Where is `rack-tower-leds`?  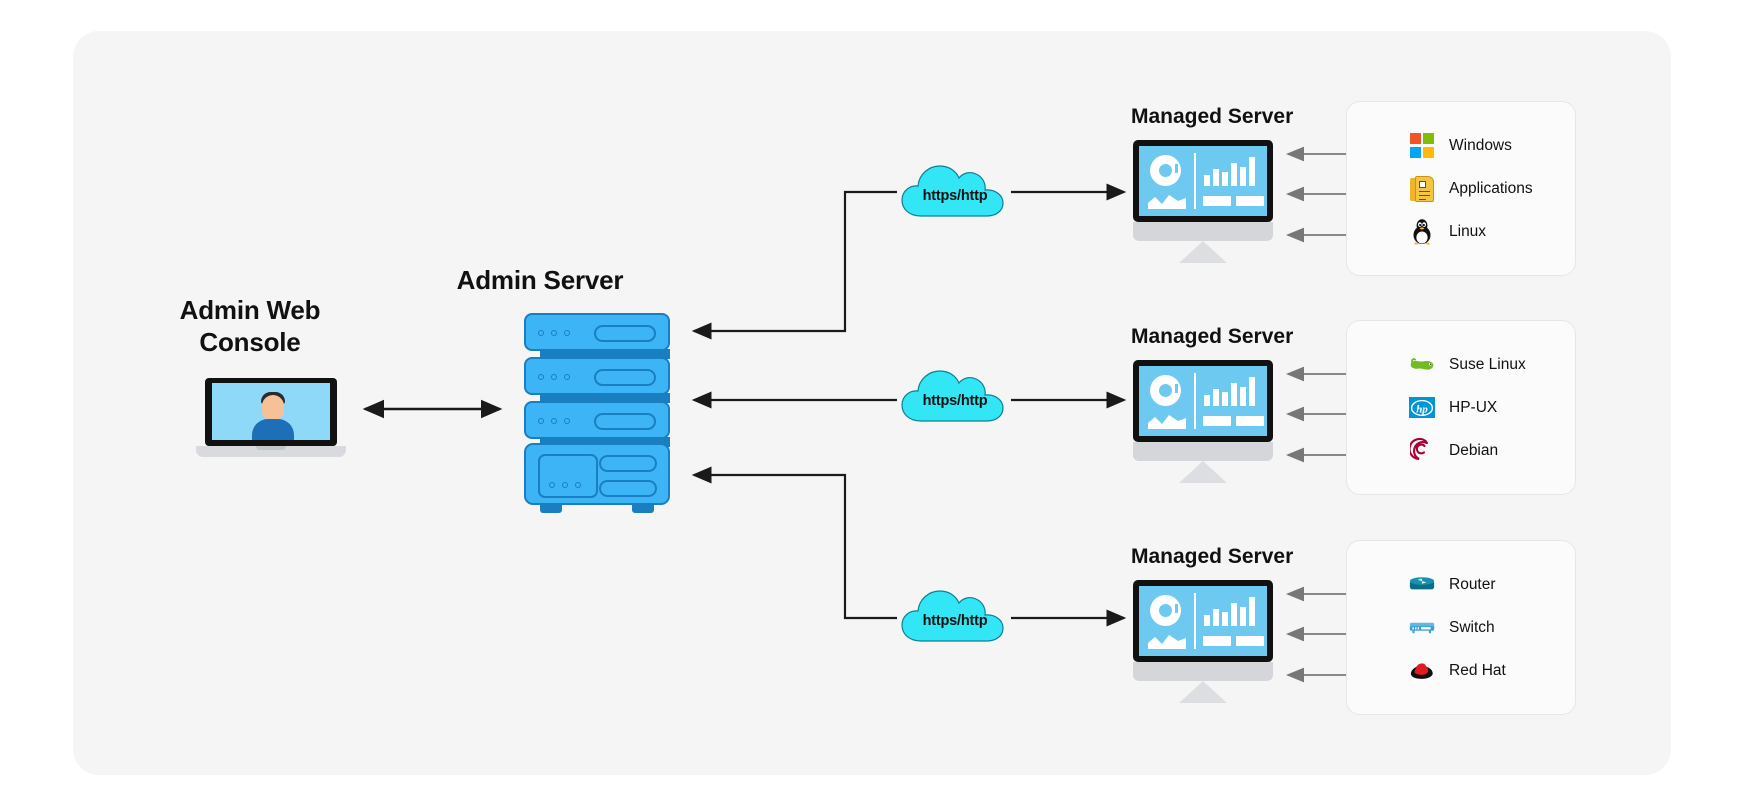 rack-tower-leds is located at coordinates (565, 485).